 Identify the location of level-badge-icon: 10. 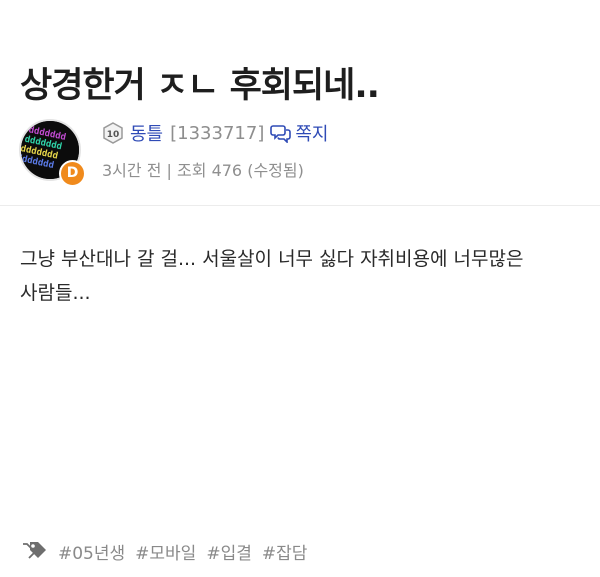
(113, 133).